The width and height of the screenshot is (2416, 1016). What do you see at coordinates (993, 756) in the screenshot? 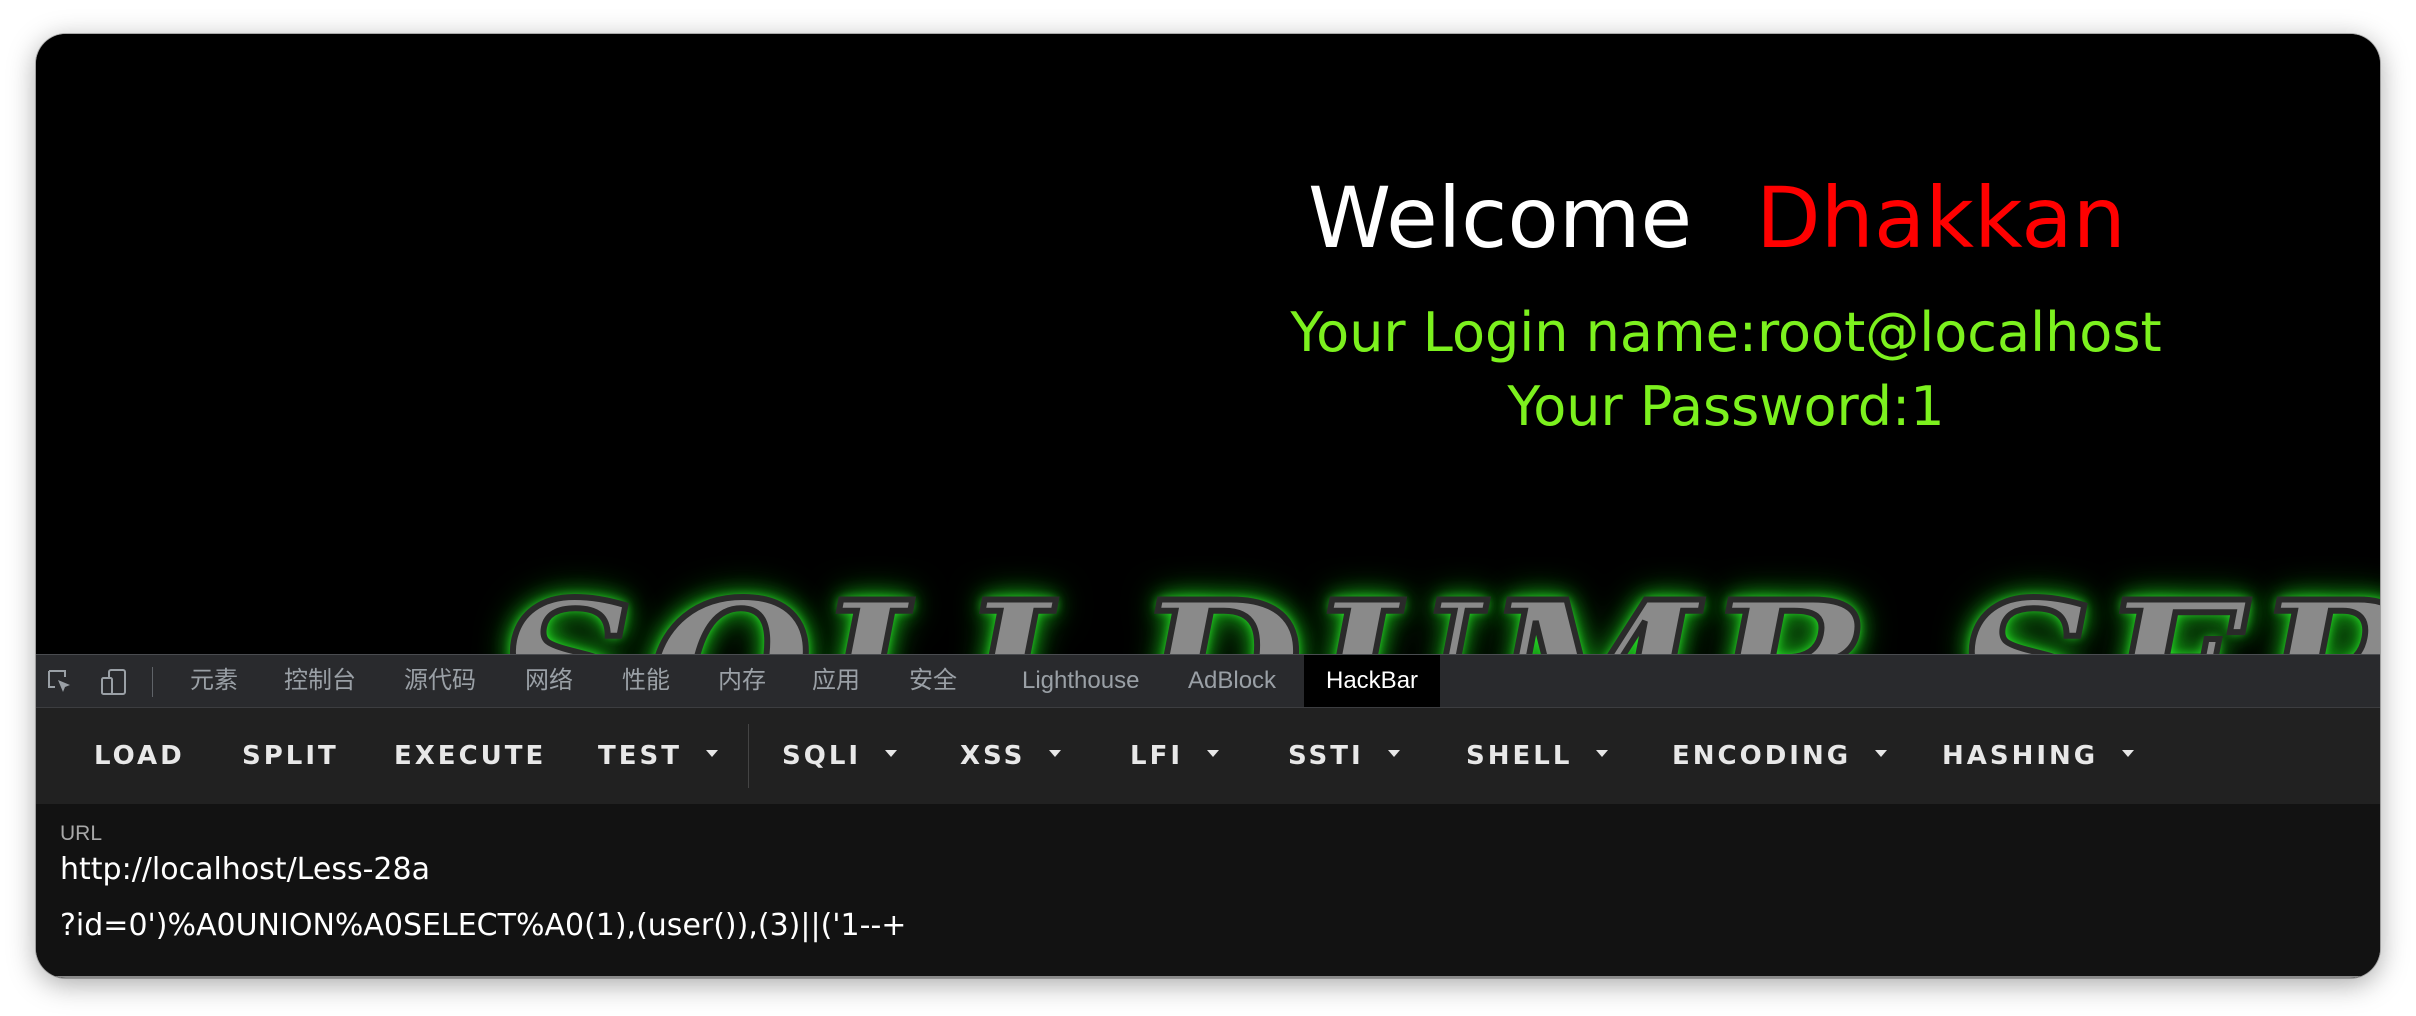
I see `xss-button-label: XSS` at bounding box center [993, 756].